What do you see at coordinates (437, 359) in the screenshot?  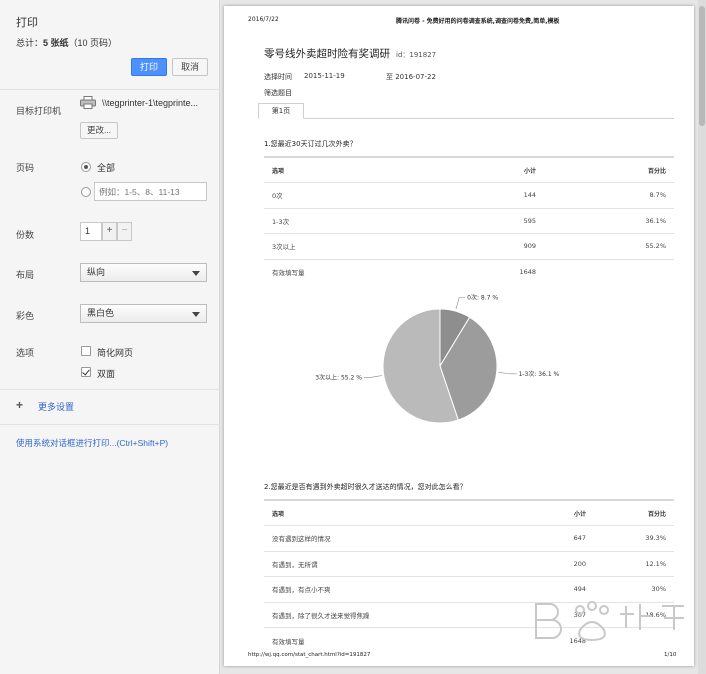 I see `q1-pie-chart: 0次: 8.7 % 1-3次: 36.1 % 3次以上: 55.2 %` at bounding box center [437, 359].